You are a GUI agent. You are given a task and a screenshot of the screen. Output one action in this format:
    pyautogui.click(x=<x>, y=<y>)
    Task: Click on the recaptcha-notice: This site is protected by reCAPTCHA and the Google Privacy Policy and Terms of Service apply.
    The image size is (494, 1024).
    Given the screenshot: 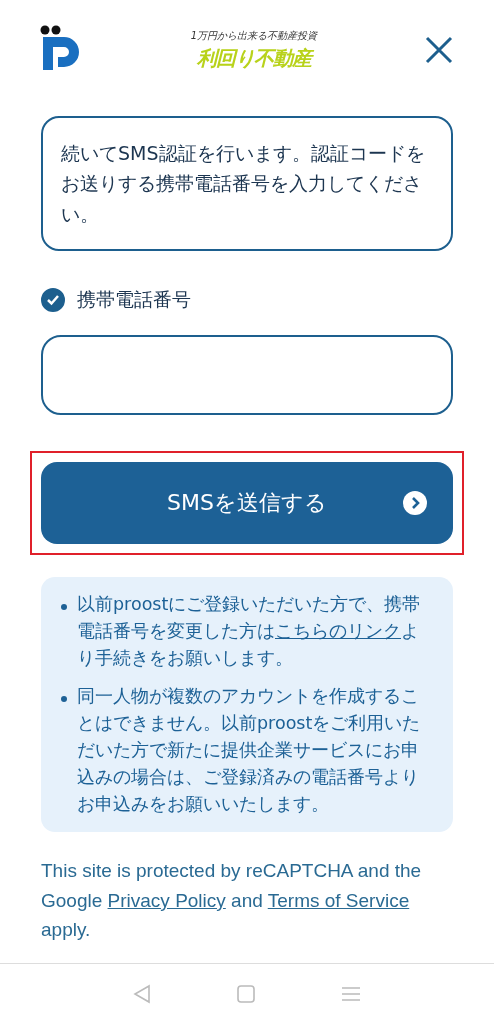 What is the action you would take?
    pyautogui.click(x=232, y=901)
    